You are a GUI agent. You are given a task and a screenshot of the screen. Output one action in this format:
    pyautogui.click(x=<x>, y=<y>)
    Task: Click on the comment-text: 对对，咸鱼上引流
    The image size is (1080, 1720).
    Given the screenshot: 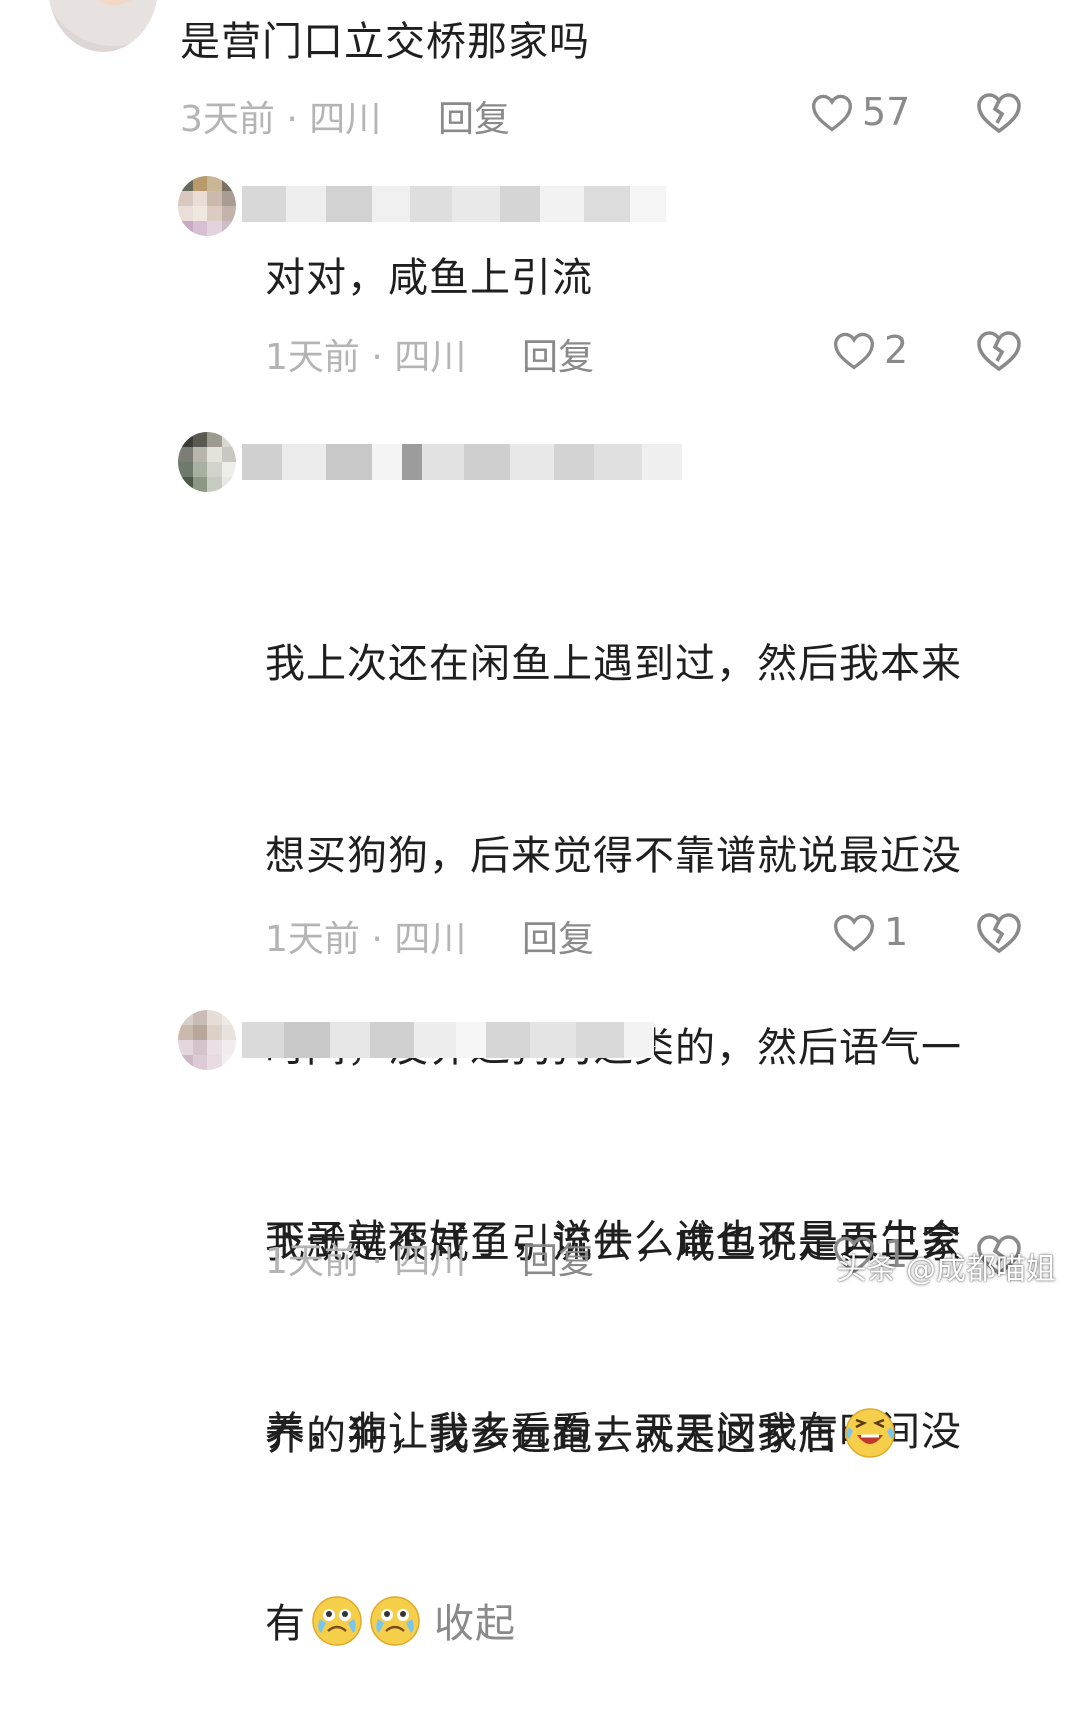 What is the action you would take?
    pyautogui.click(x=429, y=278)
    